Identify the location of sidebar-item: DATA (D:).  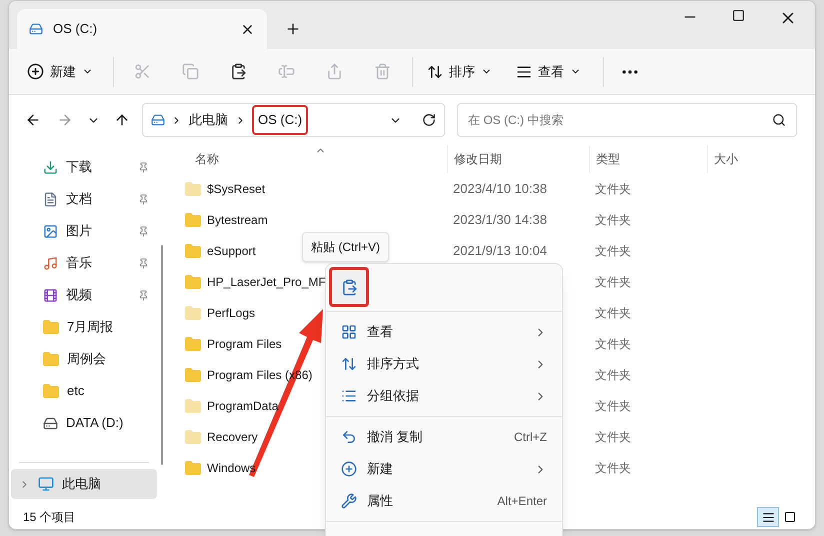
(84, 423).